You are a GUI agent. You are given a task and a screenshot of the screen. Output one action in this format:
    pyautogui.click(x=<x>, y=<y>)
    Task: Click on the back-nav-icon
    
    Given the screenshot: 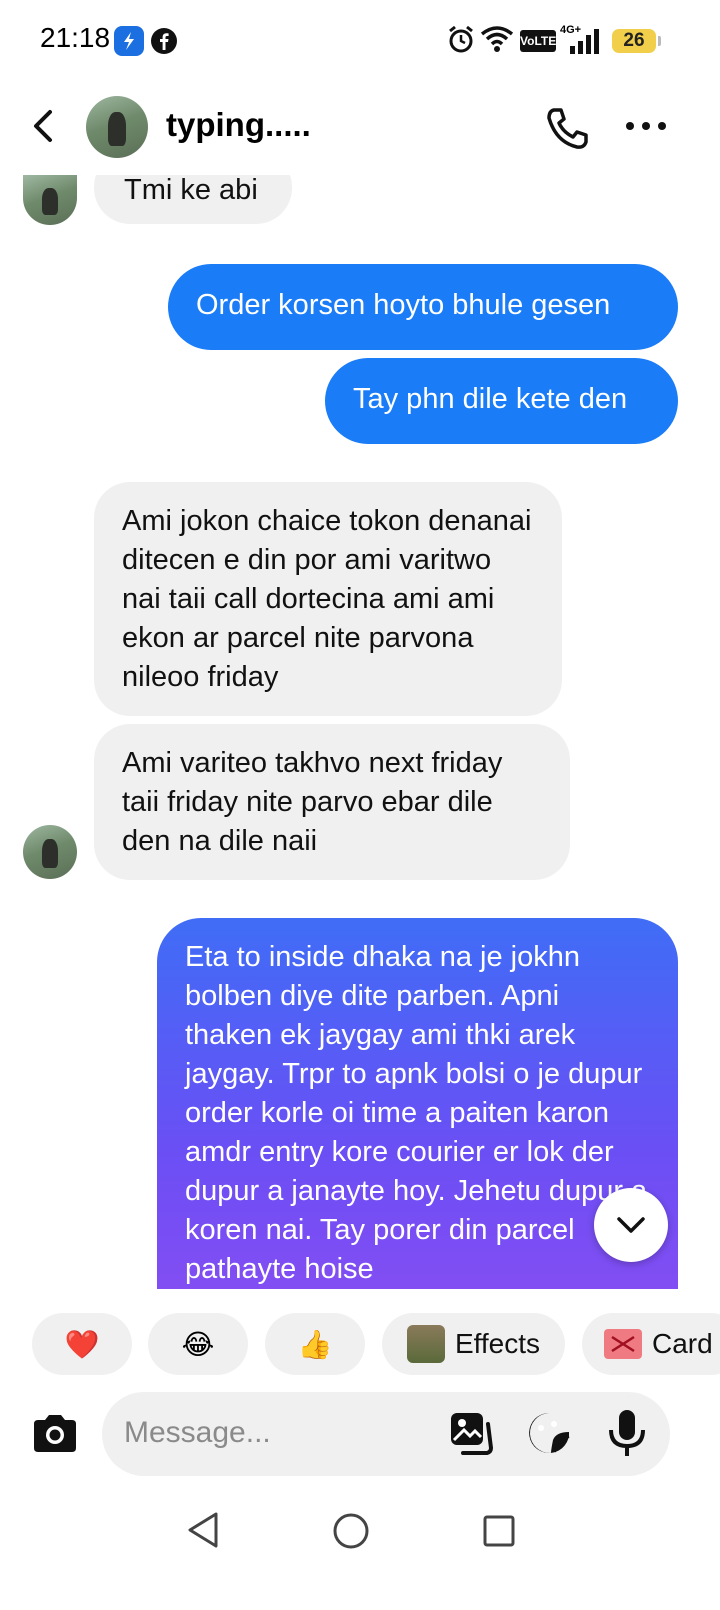 What is the action you would take?
    pyautogui.click(x=204, y=1530)
    